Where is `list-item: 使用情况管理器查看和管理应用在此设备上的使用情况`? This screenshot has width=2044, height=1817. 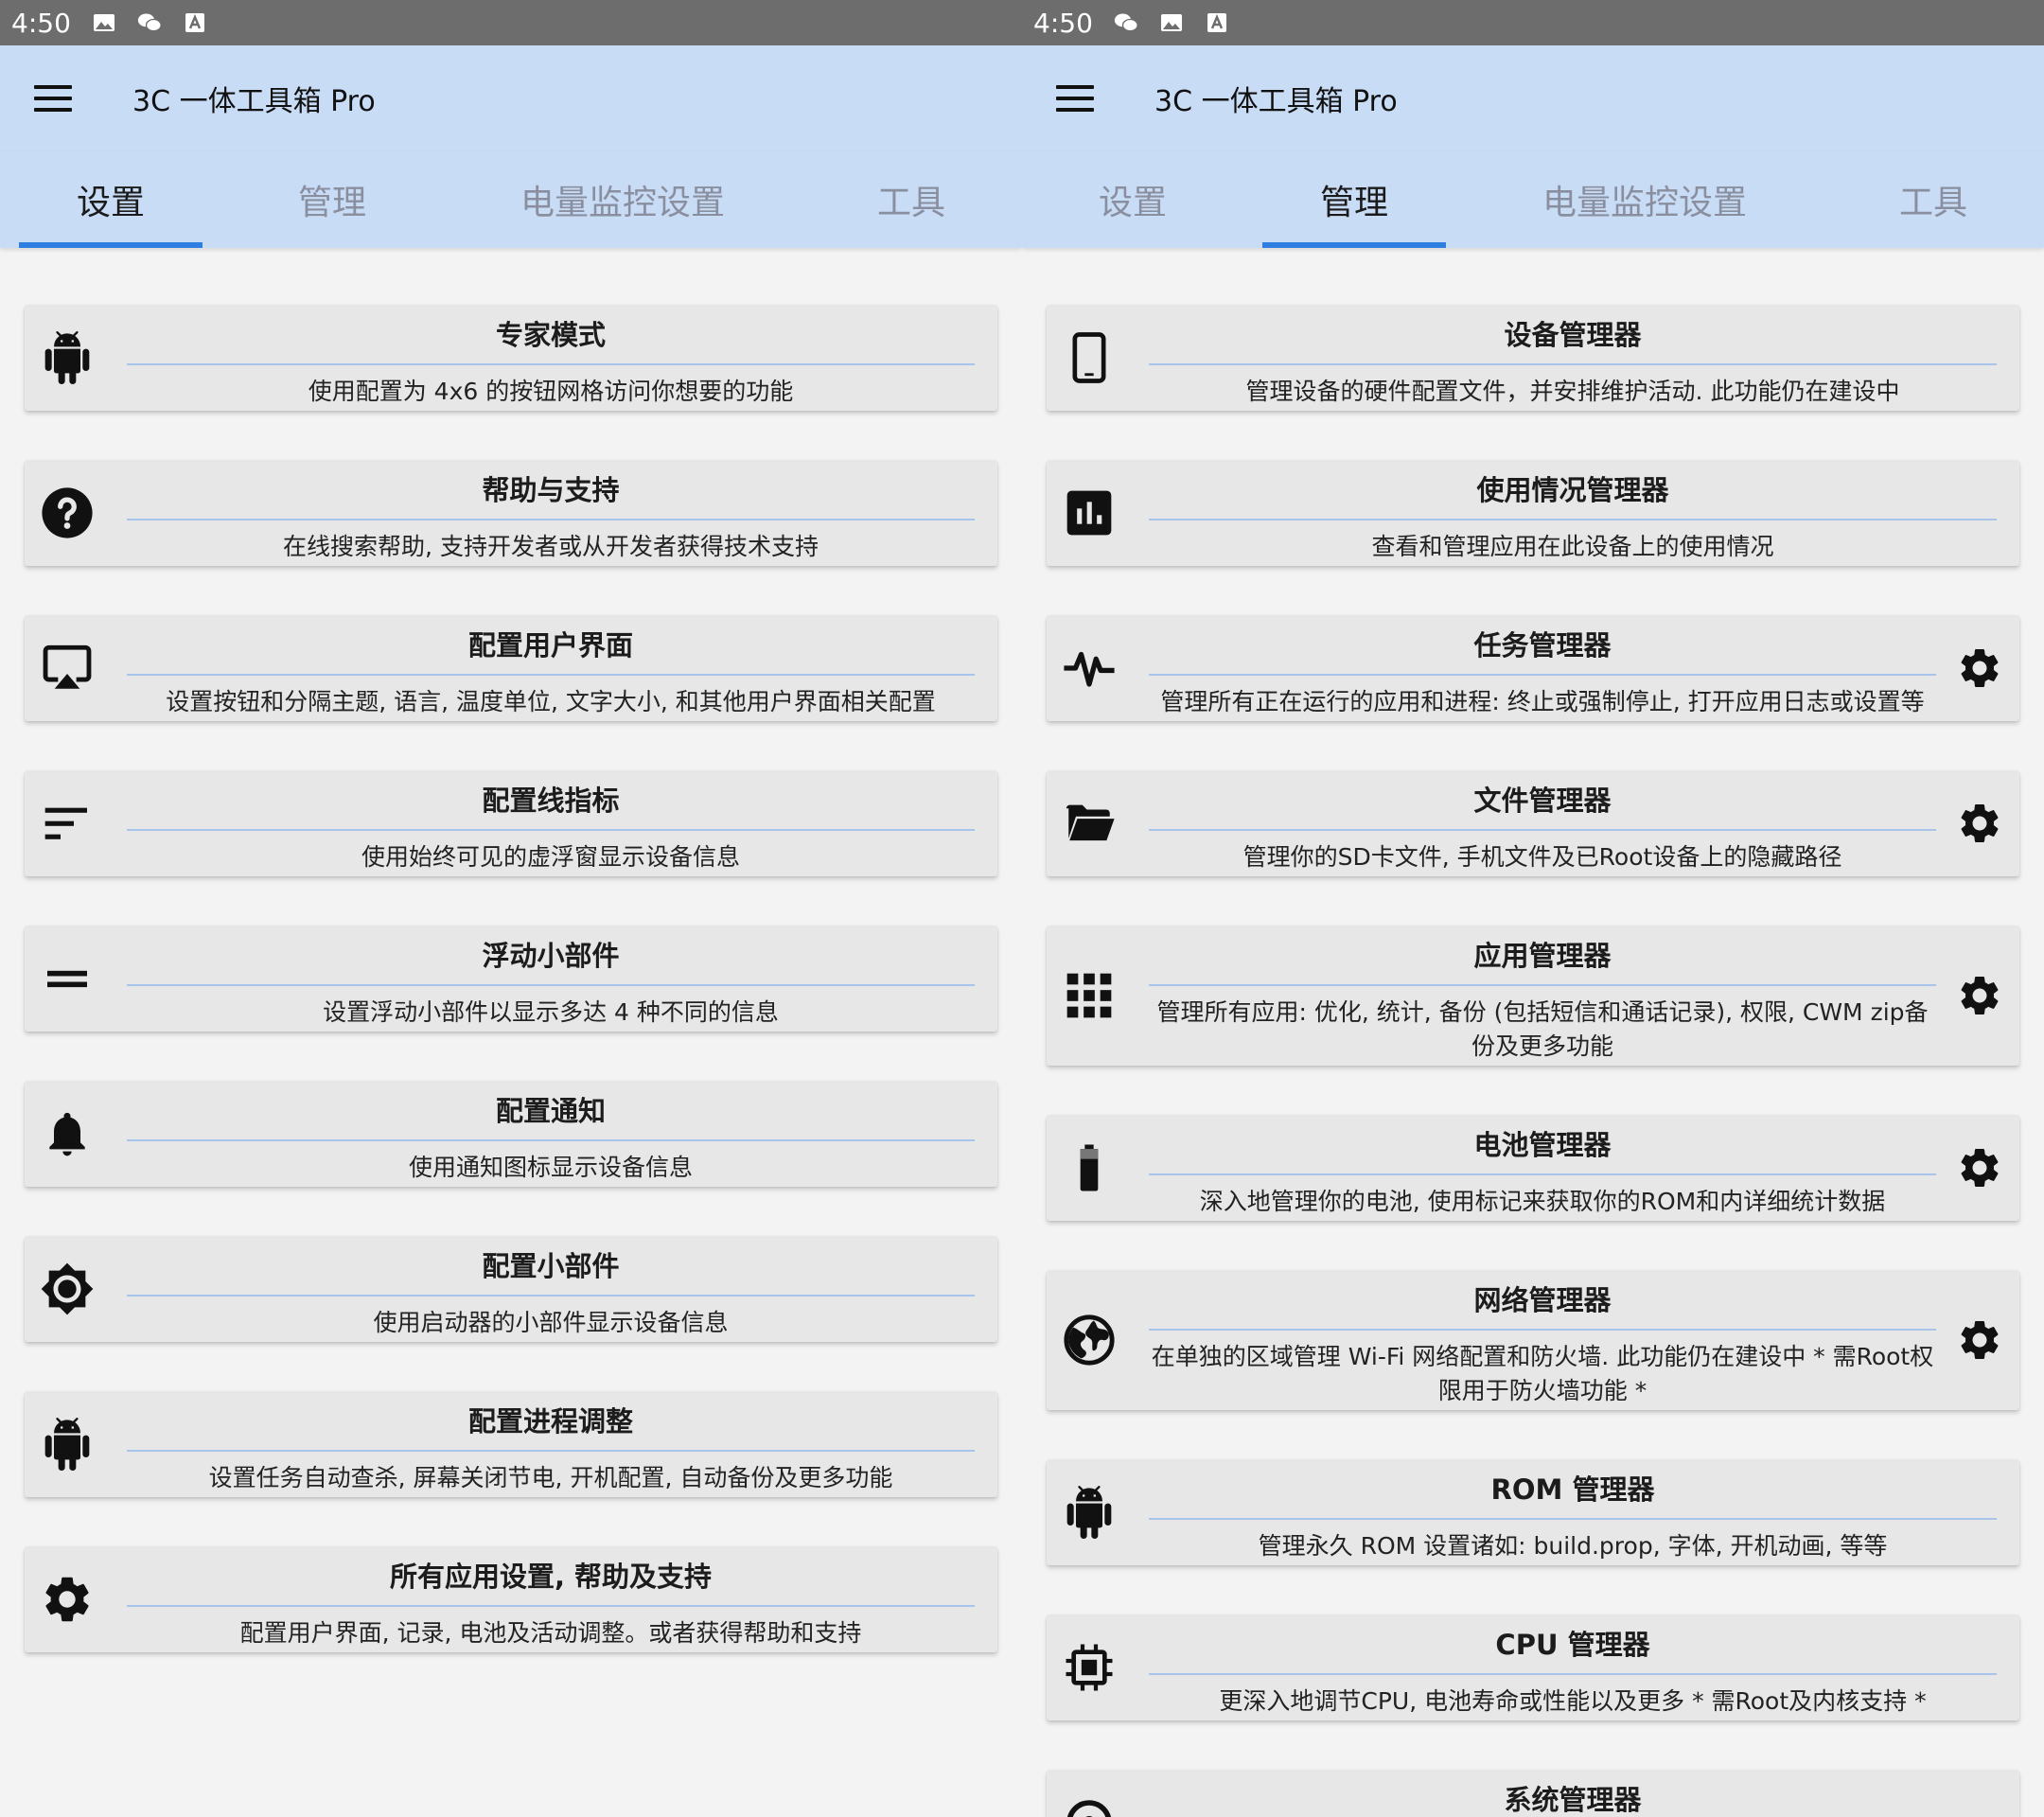 list-item: 使用情况管理器查看和管理应用在此设备上的使用情况 is located at coordinates (1533, 513).